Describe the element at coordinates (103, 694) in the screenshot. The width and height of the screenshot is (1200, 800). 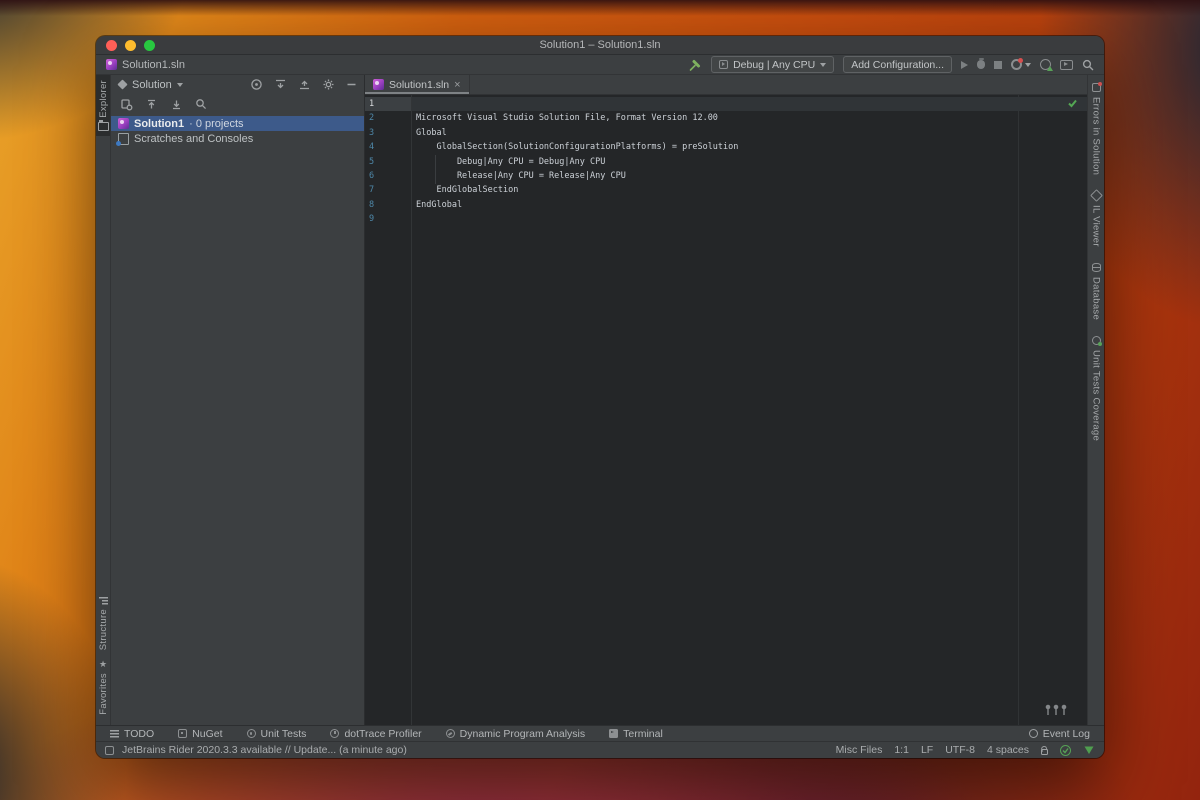
I see `favorites-tab-label: Favorites` at that location.